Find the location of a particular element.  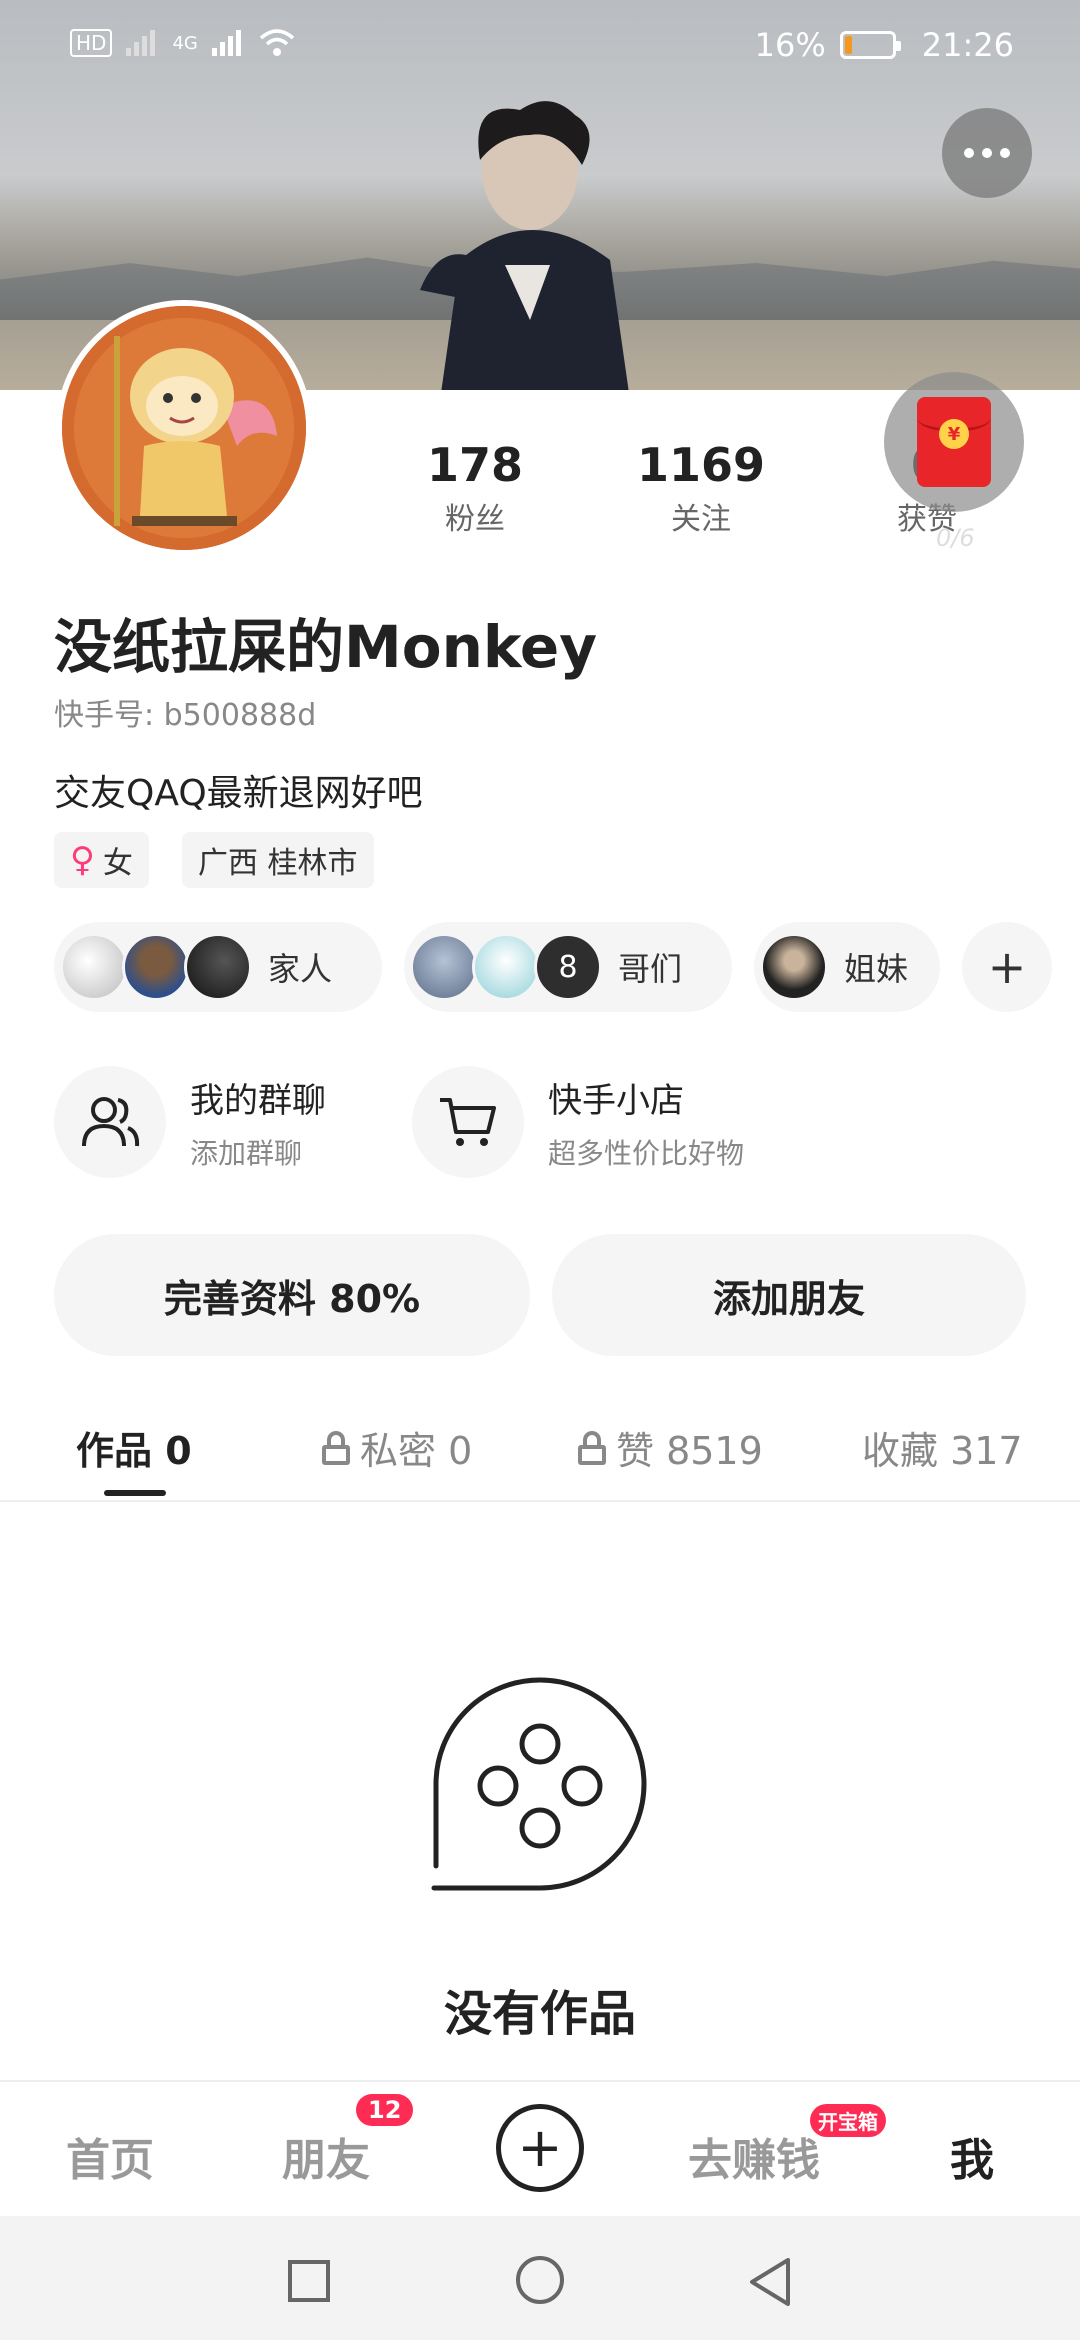

following-stat: 1169 关注 is located at coordinates (701, 489).